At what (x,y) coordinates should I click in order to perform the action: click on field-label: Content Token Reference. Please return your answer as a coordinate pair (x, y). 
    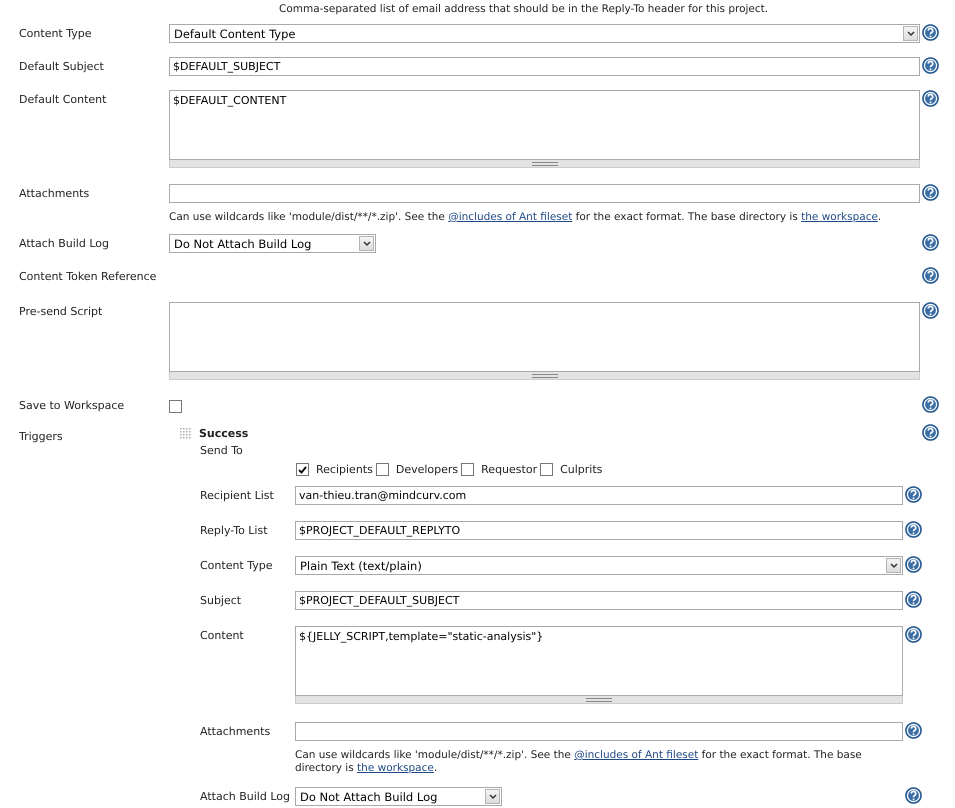
    Looking at the image, I should click on (88, 276).